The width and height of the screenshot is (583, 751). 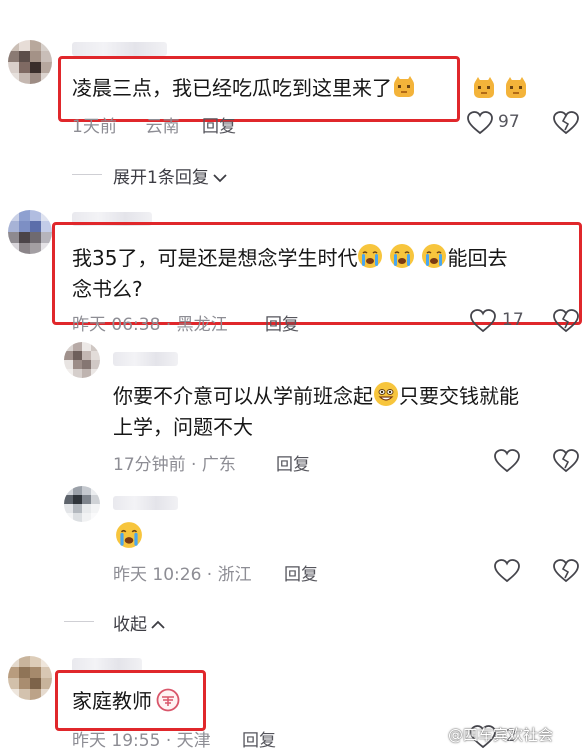 I want to click on comment-body-line1: 我35了，可是还是想念学生时代, so click(x=215, y=258).